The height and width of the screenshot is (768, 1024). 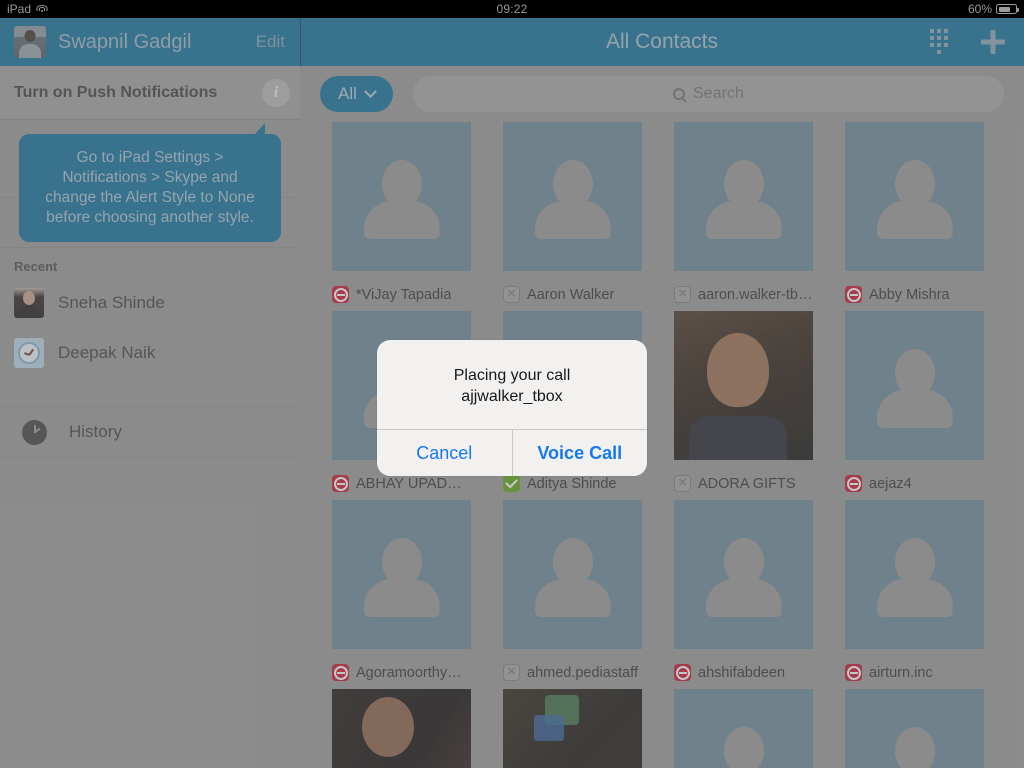 I want to click on voice-call-button: Voice Call, so click(x=579, y=453).